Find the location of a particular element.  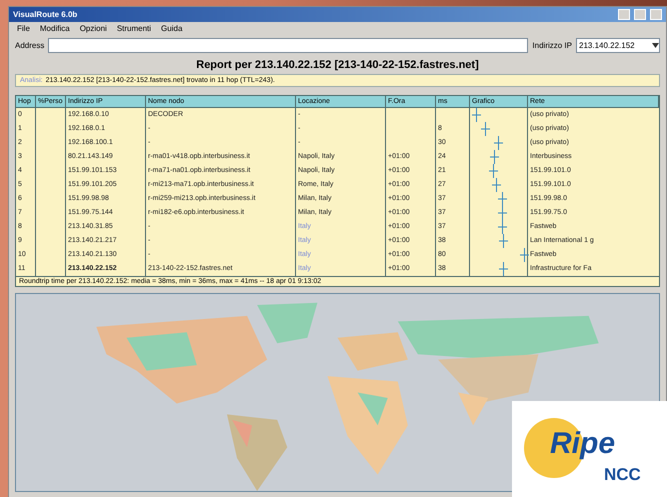

window-title: VisualRoute 6.0b is located at coordinates (45, 14).